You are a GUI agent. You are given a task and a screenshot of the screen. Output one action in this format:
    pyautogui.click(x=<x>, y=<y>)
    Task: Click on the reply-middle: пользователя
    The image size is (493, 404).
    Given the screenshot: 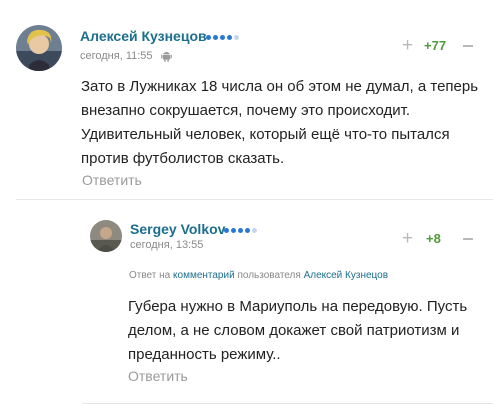 What is the action you would take?
    pyautogui.click(x=269, y=275)
    